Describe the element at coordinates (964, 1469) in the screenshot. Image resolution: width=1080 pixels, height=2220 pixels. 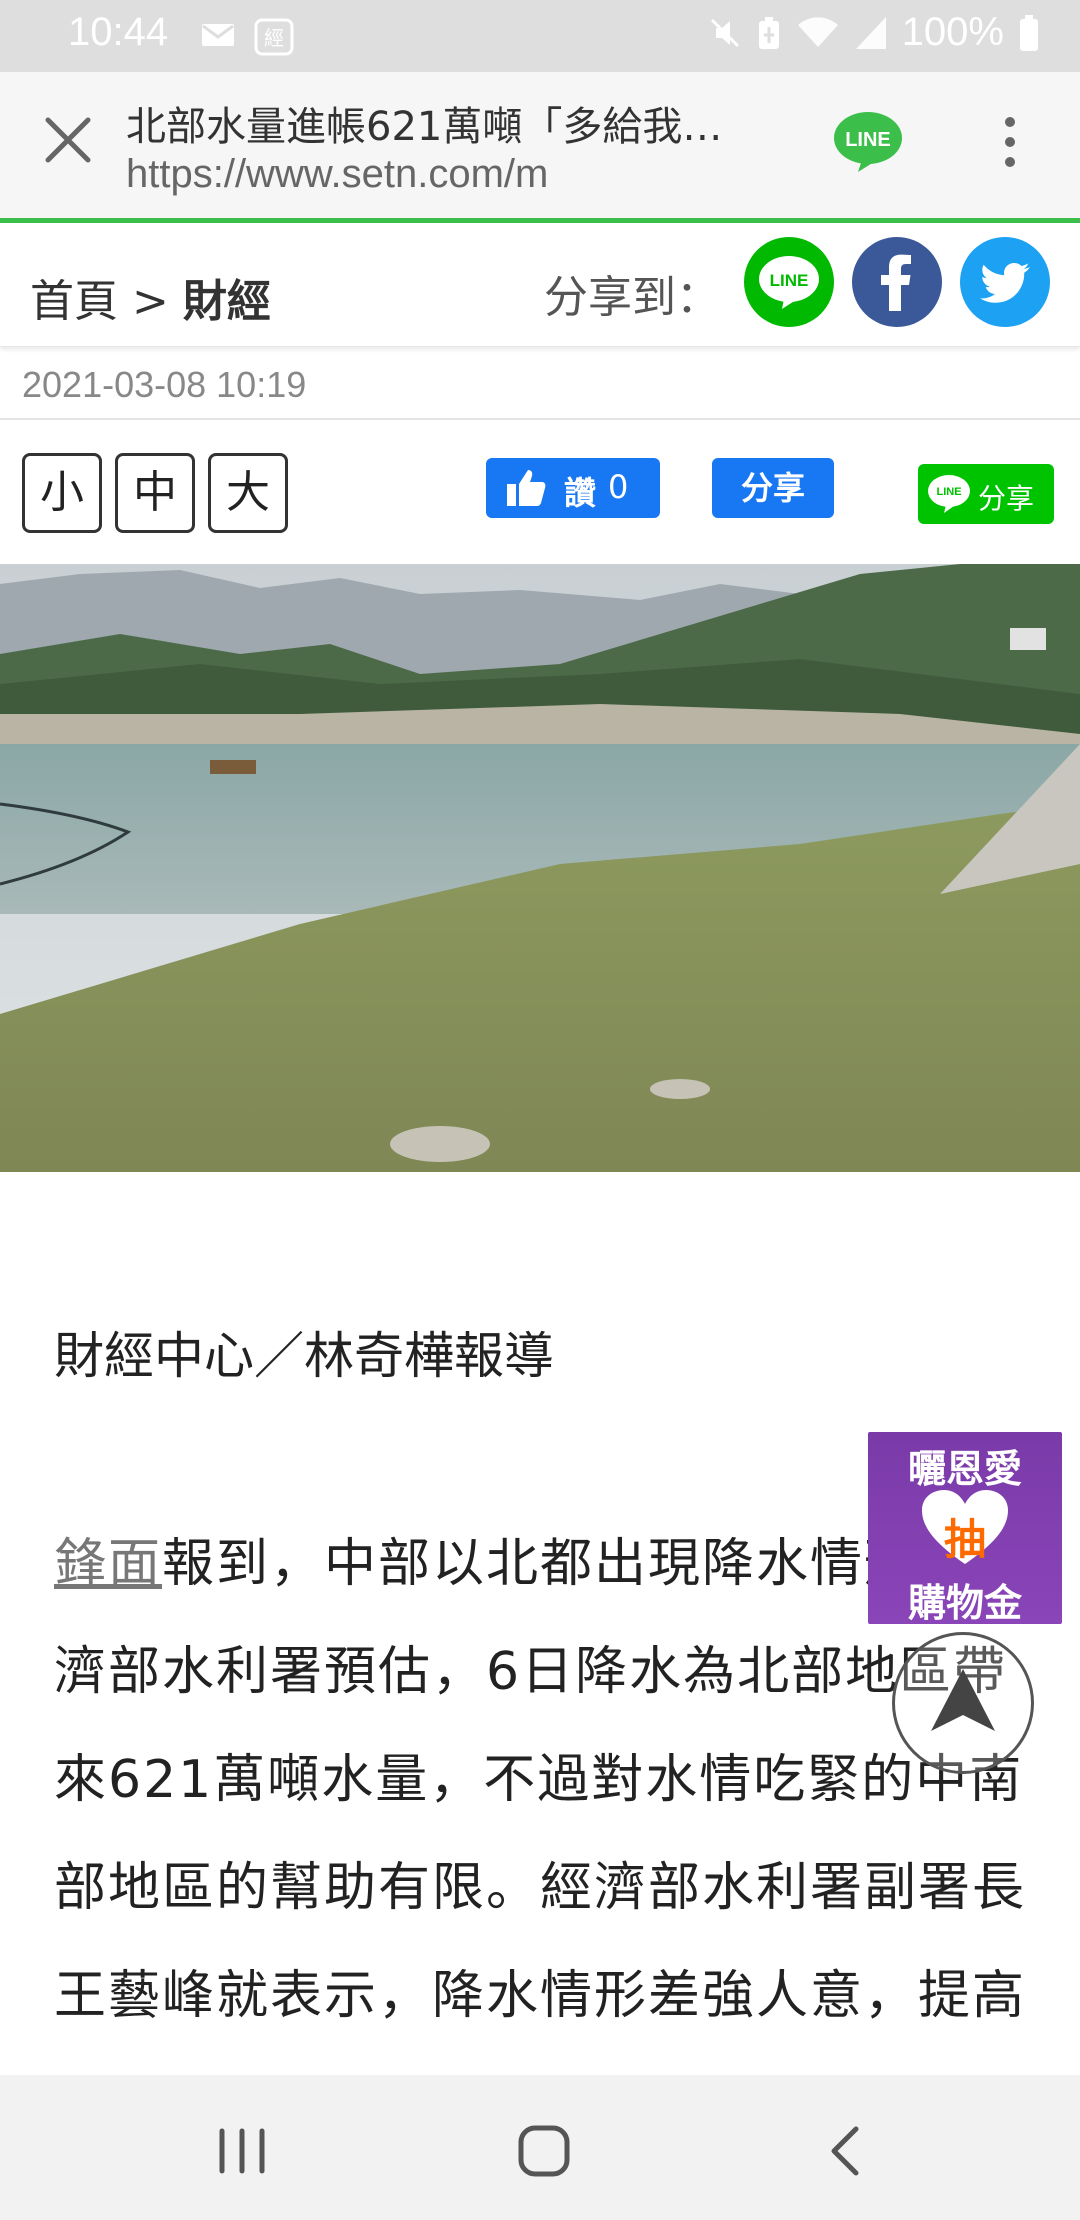
I see `ad-top-text: 曬恩愛` at that location.